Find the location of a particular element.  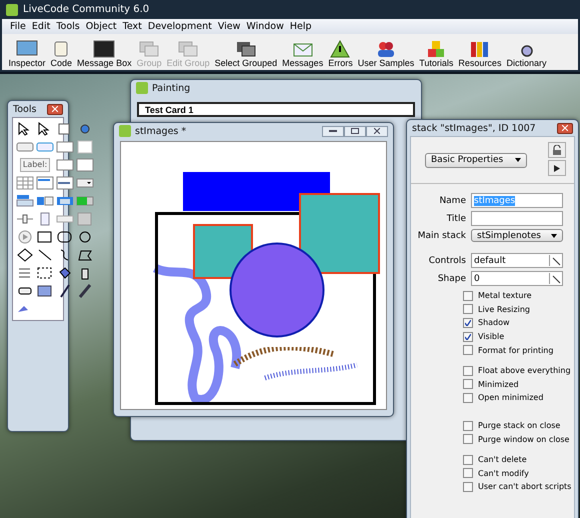

toolbar-button: Resources is located at coordinates (480, 55).